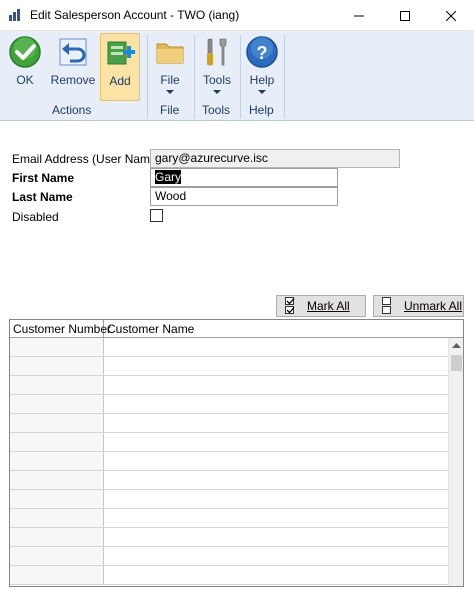 The width and height of the screenshot is (474, 590). Describe the element at coordinates (42, 197) in the screenshot. I see `last-name-label: Last Name` at that location.